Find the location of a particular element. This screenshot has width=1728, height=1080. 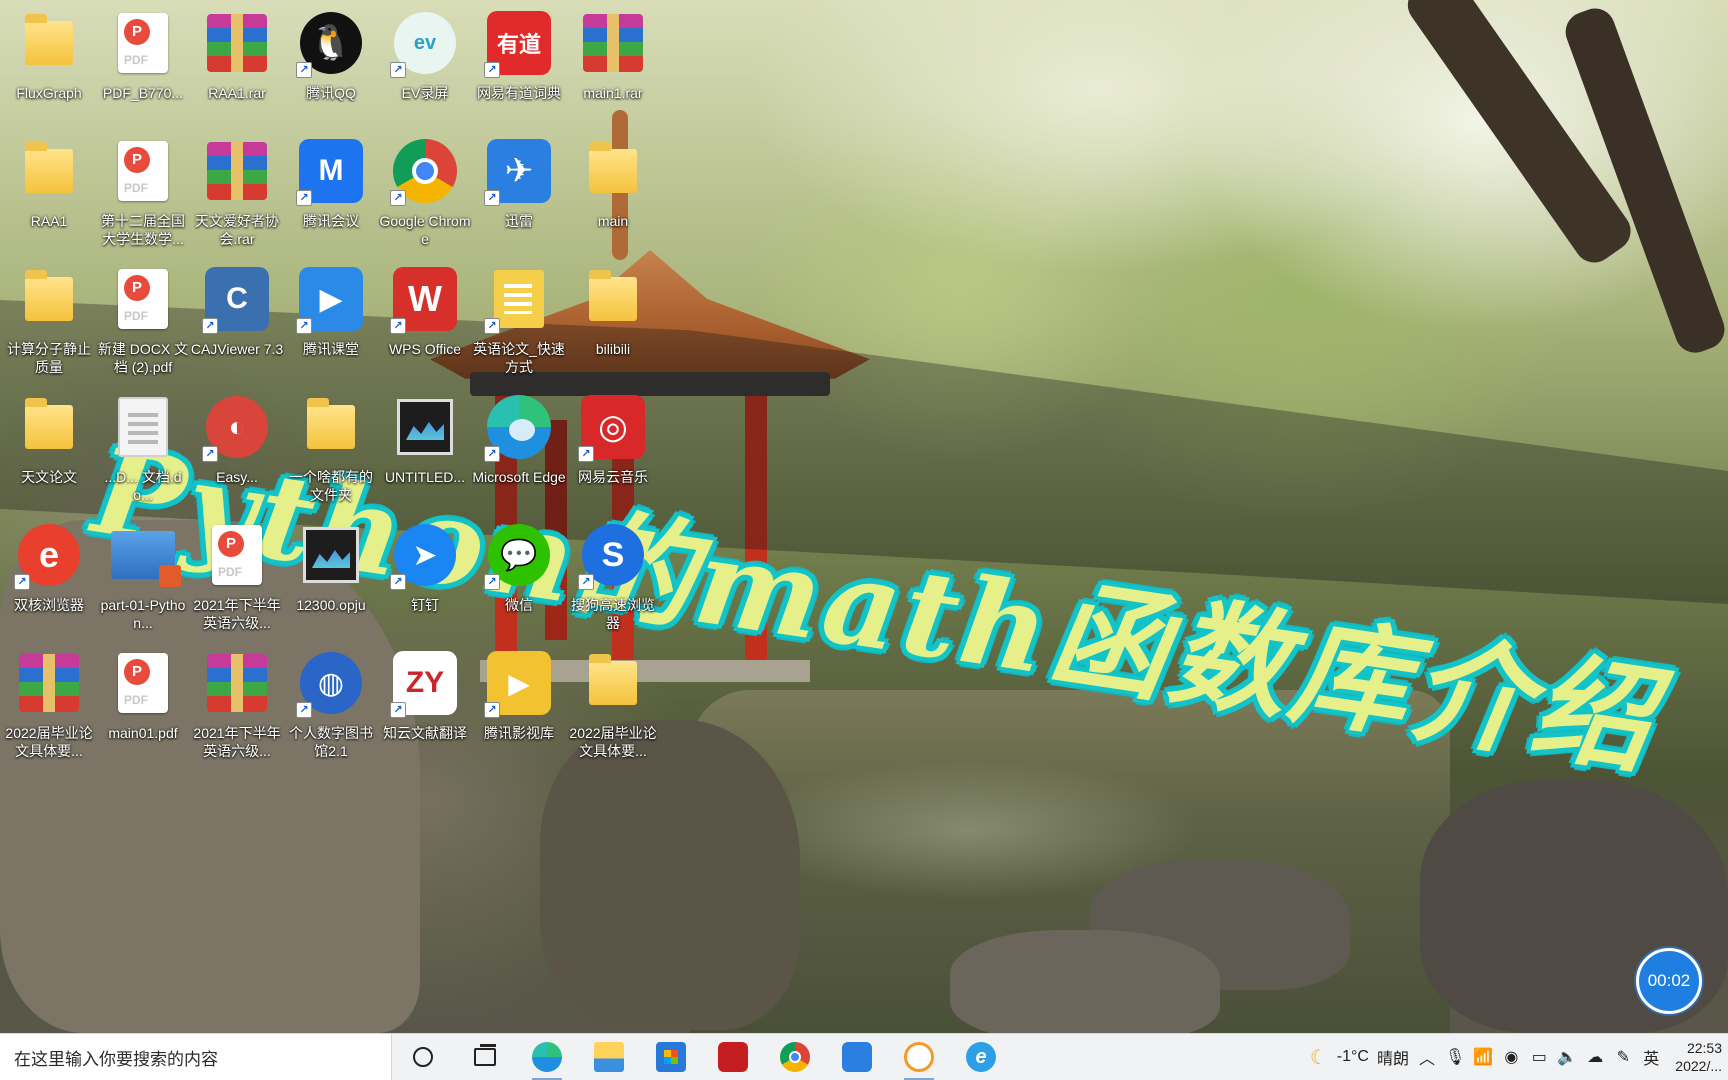

youdao-icon: 有道 ↗ is located at coordinates (519, 43).